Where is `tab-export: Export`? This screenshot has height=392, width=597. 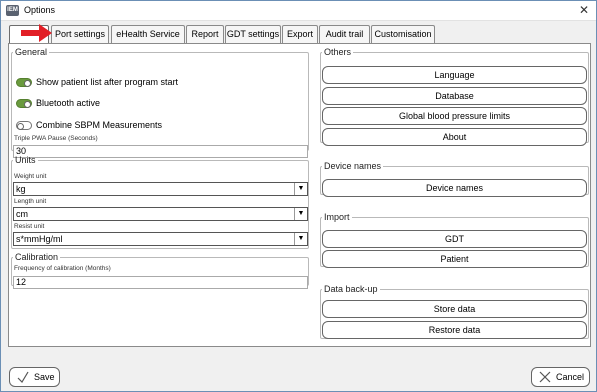
tab-export: Export is located at coordinates (300, 34).